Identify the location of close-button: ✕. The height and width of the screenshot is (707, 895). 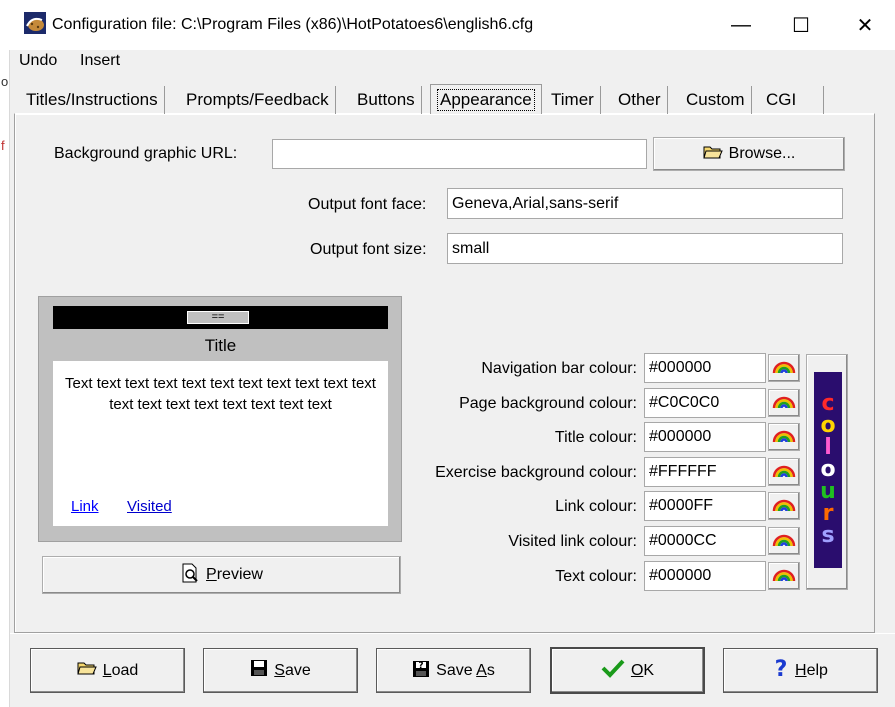
(865, 25).